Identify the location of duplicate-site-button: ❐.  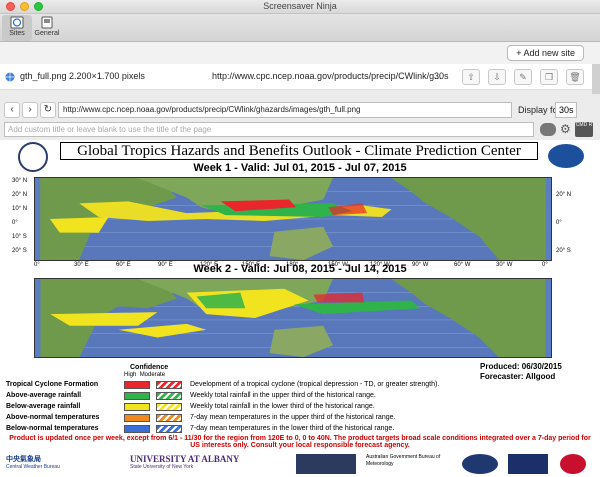
(549, 77).